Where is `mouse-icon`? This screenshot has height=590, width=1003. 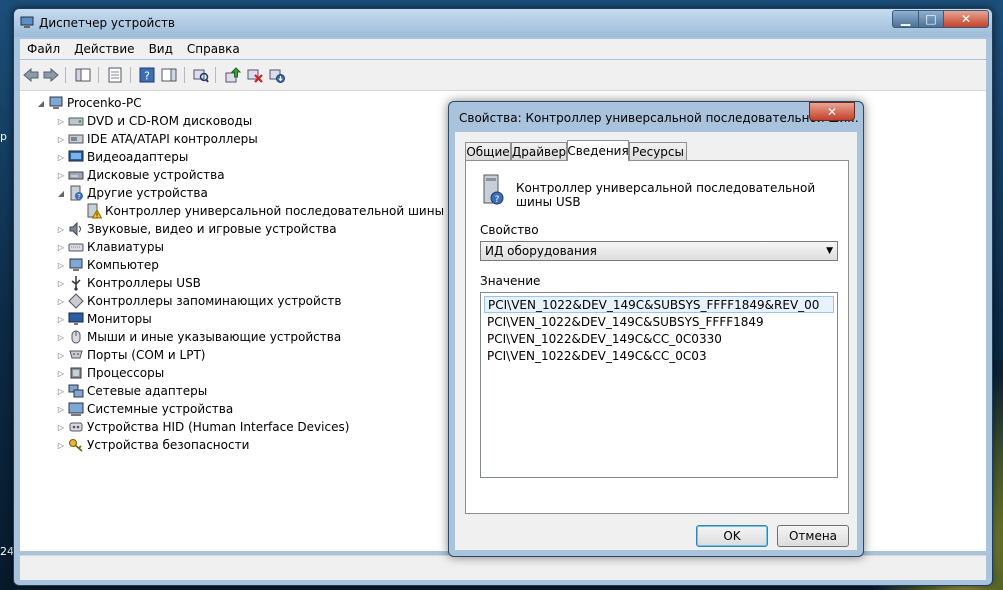
mouse-icon is located at coordinates (76, 337).